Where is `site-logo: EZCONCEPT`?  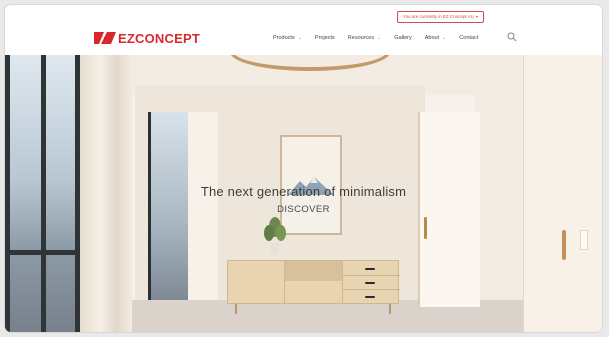
site-logo: EZCONCEPT is located at coordinates (147, 38).